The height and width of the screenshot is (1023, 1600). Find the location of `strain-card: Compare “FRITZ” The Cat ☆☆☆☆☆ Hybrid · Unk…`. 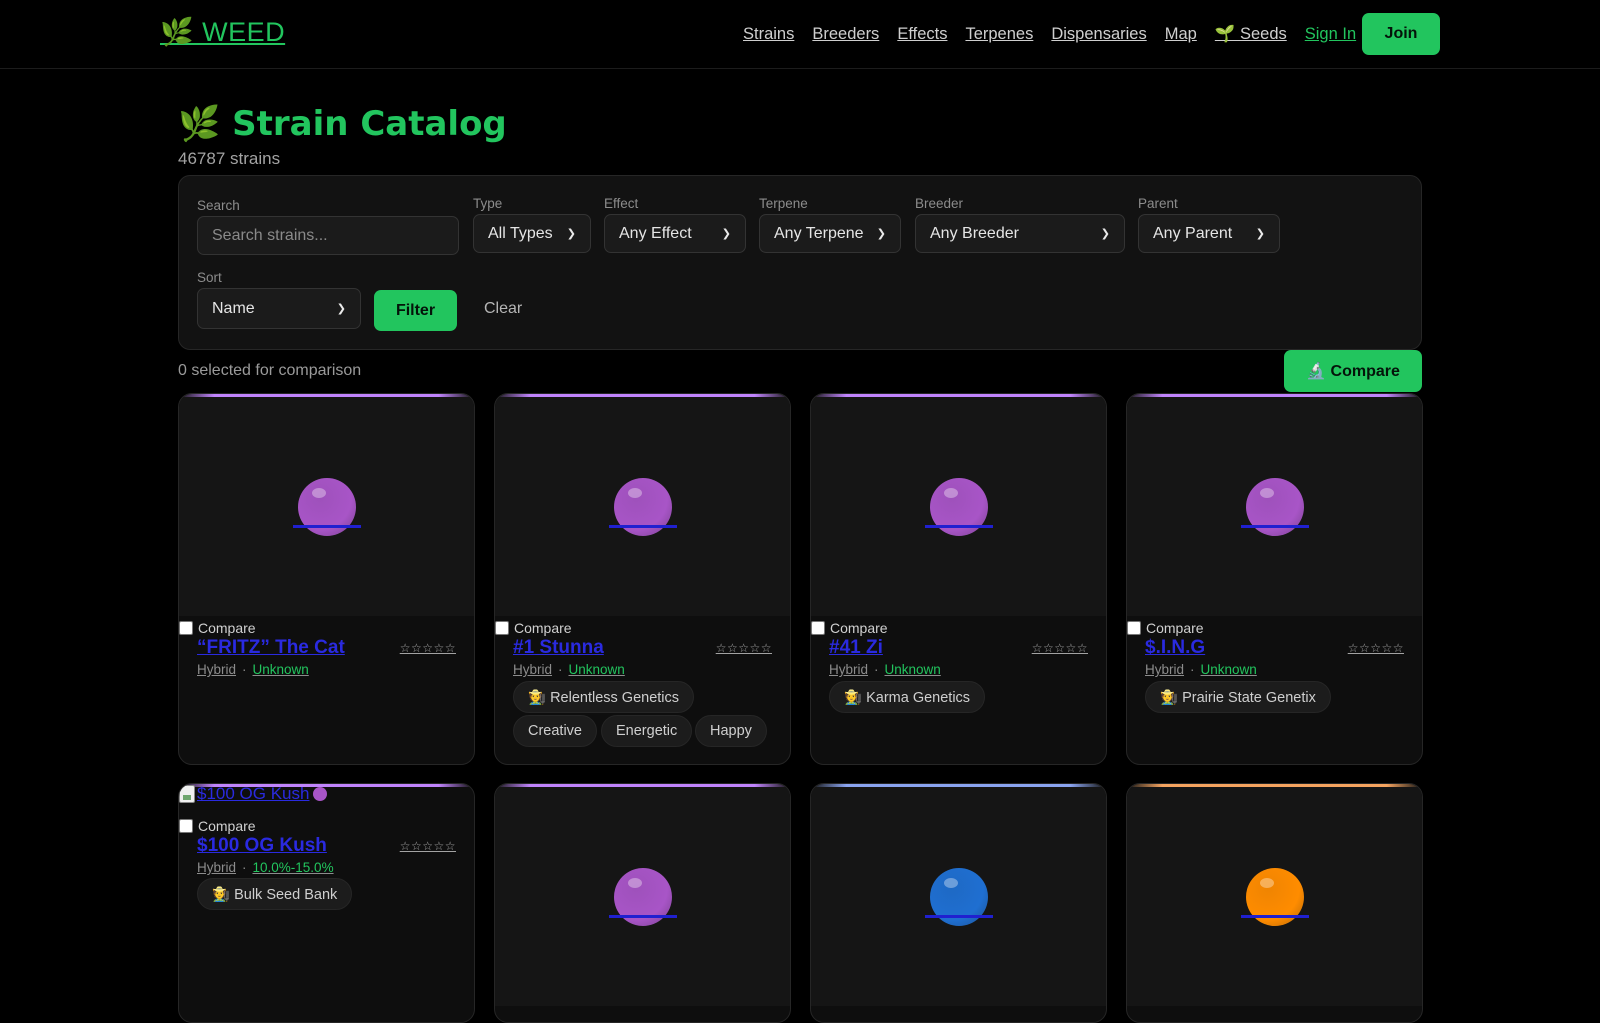

strain-card: Compare “FRITZ” The Cat ☆☆☆☆☆ Hybrid · Unk… is located at coordinates (326, 579).